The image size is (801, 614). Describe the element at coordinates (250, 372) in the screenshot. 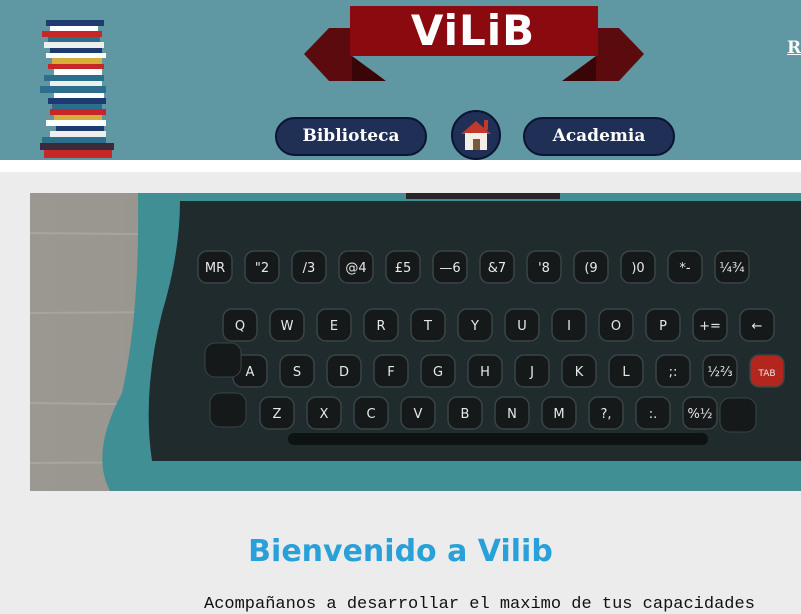

I see `typewriter-key-label: A` at that location.